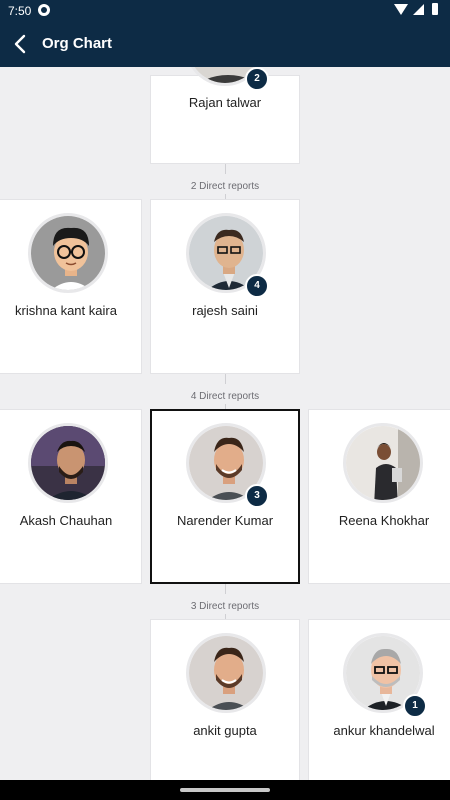 Image resolution: width=450 pixels, height=800 pixels. Describe the element at coordinates (257, 496) in the screenshot. I see `direct-report-count-badge: 3` at that location.